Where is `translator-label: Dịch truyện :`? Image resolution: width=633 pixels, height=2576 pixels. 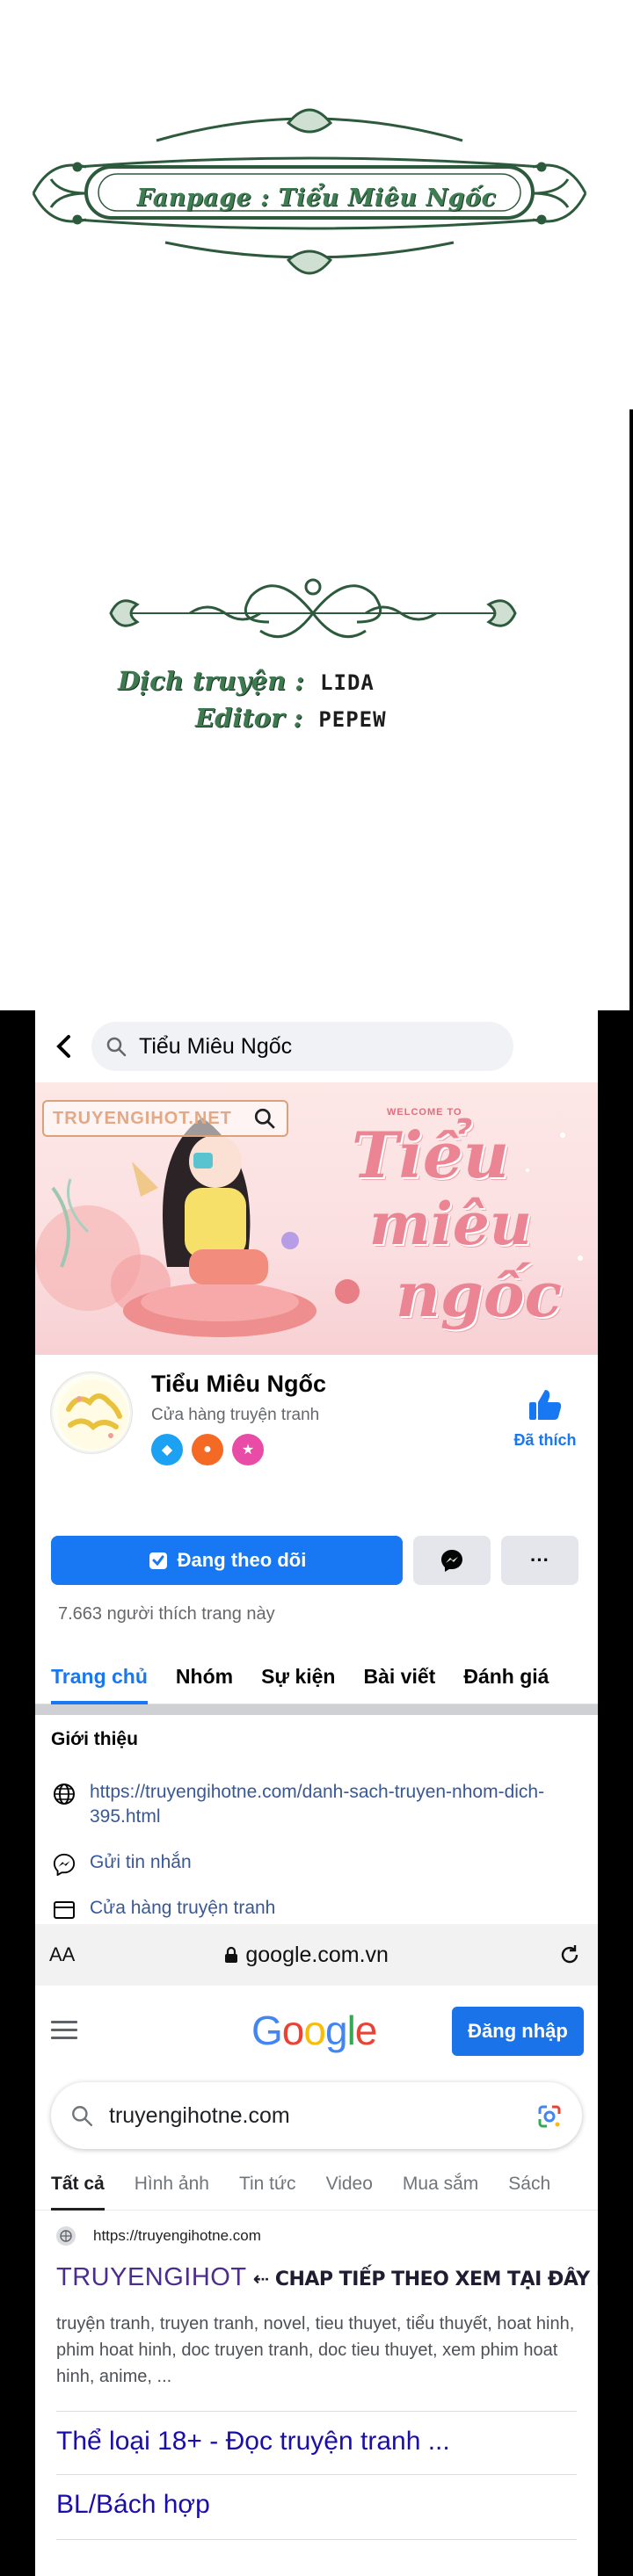
translator-label: Dịch truyện : is located at coordinates (211, 681).